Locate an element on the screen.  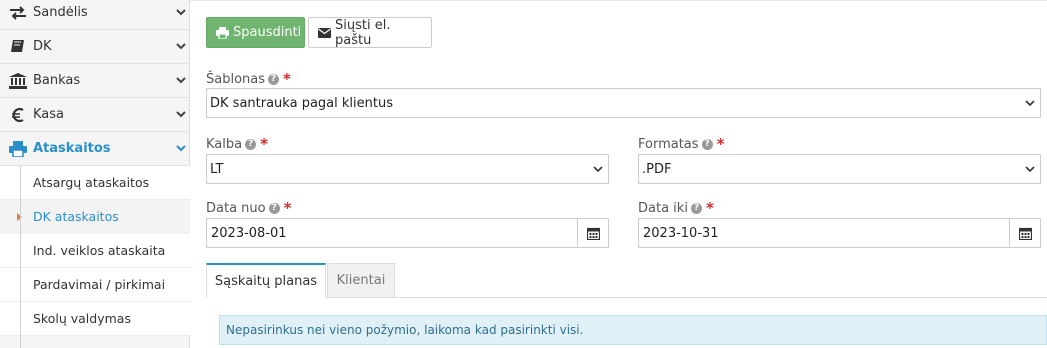
sidebar-subitem-pardavimai-pirkimai: Pardavimai / pirkimai is located at coordinates (95, 285).